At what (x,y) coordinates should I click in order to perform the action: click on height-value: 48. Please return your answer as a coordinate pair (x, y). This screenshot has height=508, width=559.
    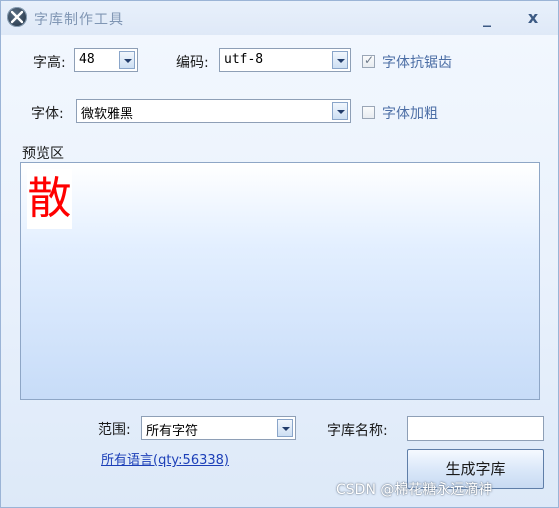
    Looking at the image, I should click on (87, 59).